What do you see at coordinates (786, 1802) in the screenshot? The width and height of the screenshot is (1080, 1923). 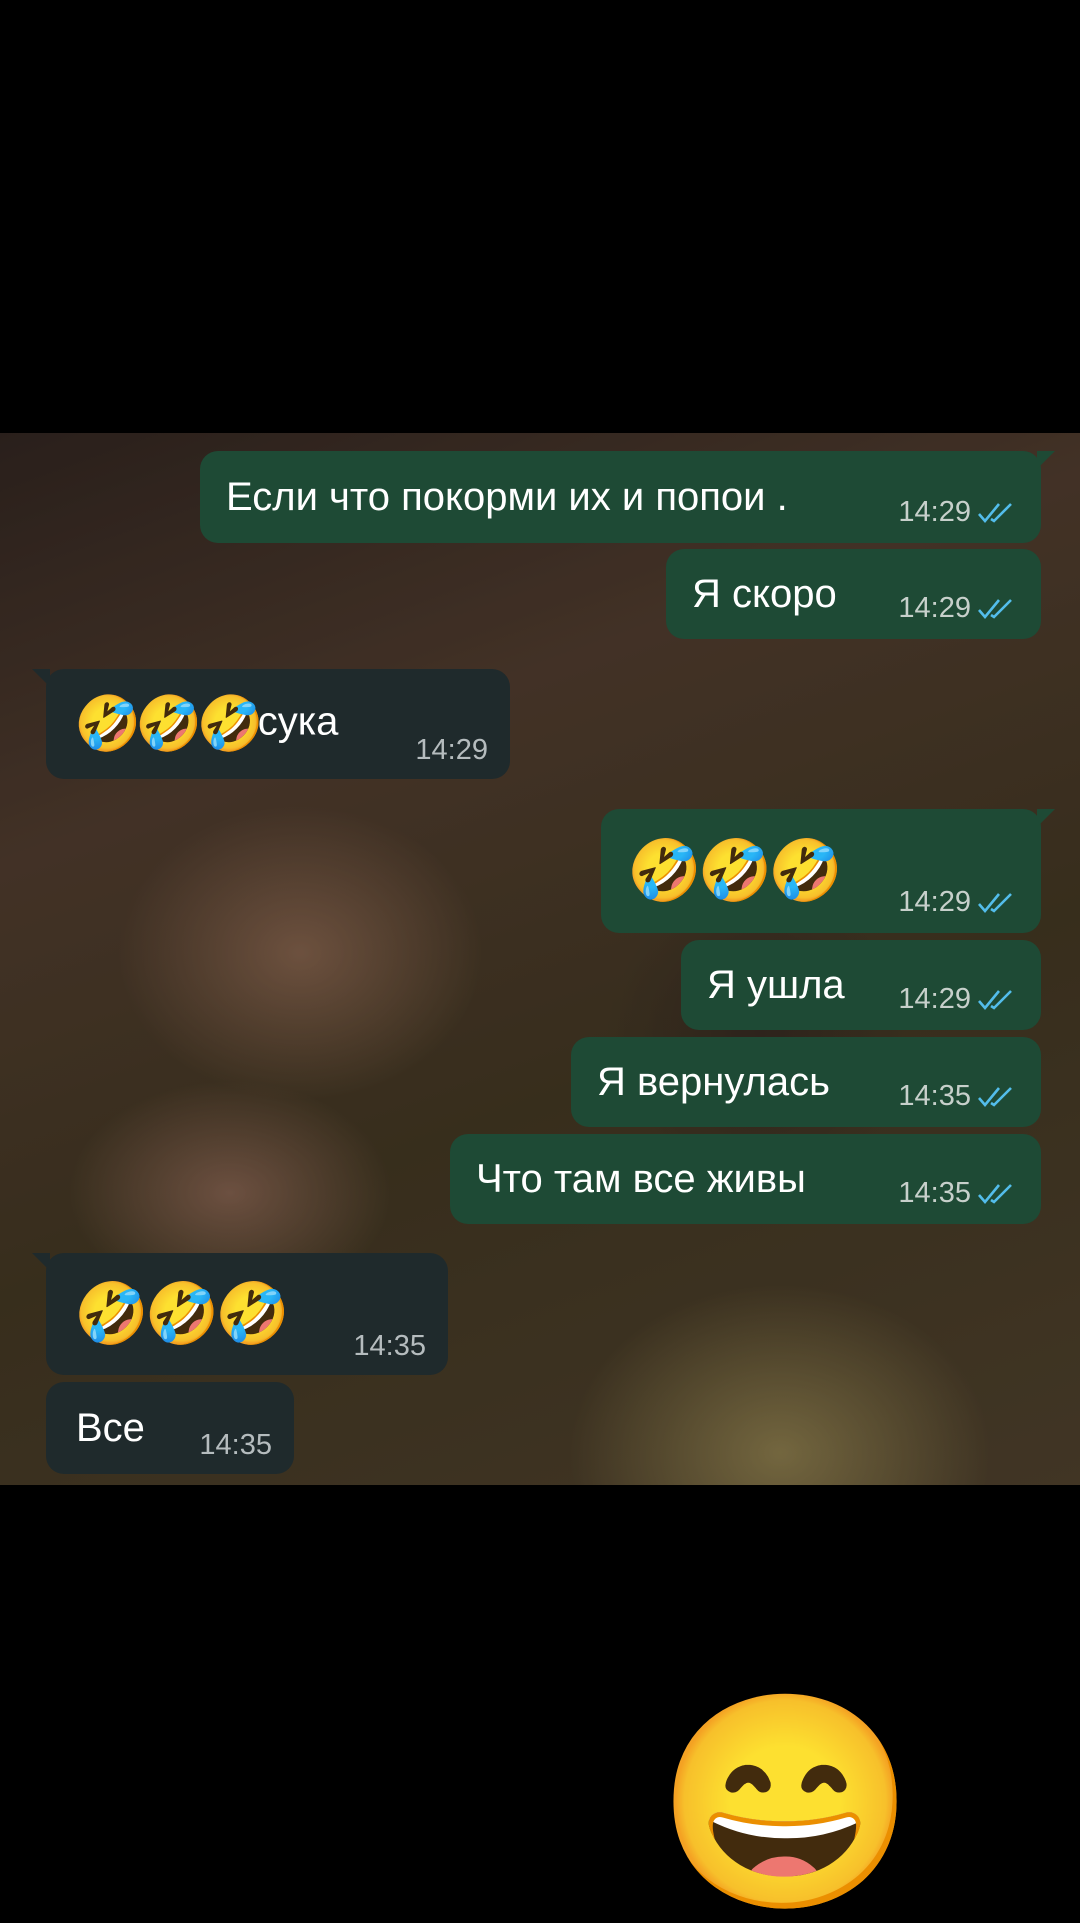 I see `grinning-face-icon: 😄` at bounding box center [786, 1802].